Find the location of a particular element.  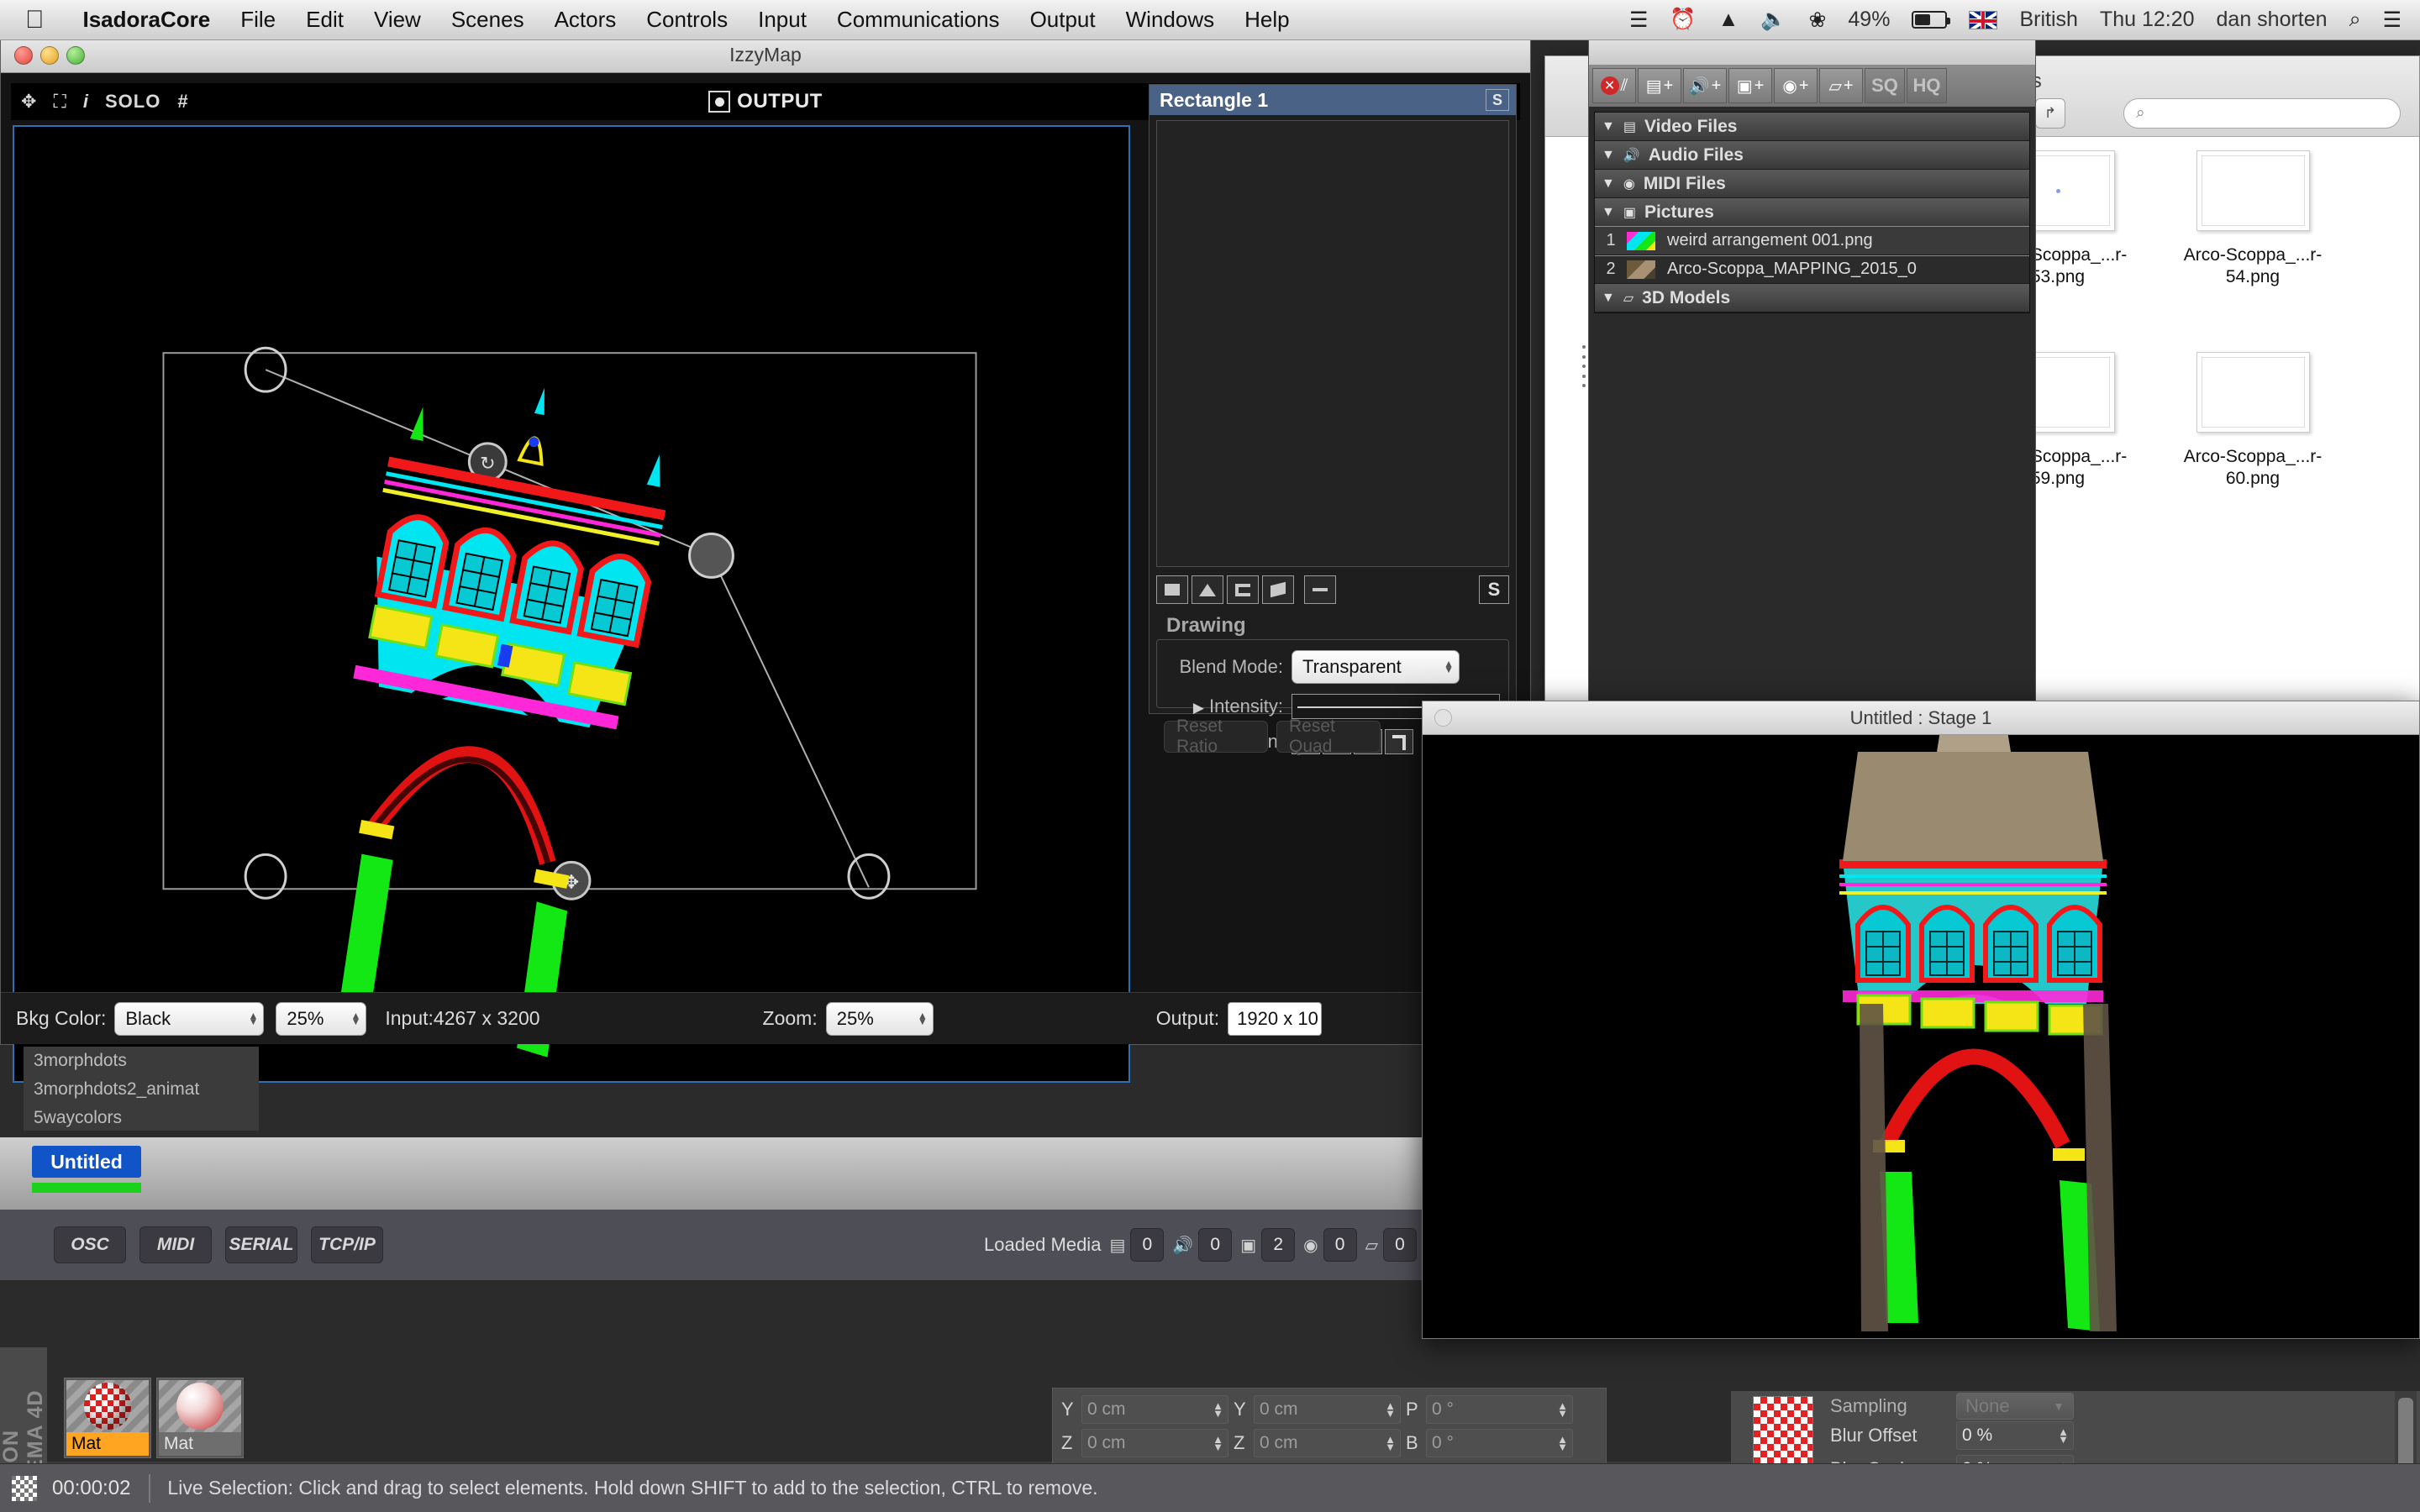

remove-media-button: ✕ ⫽ is located at coordinates (1614, 85).